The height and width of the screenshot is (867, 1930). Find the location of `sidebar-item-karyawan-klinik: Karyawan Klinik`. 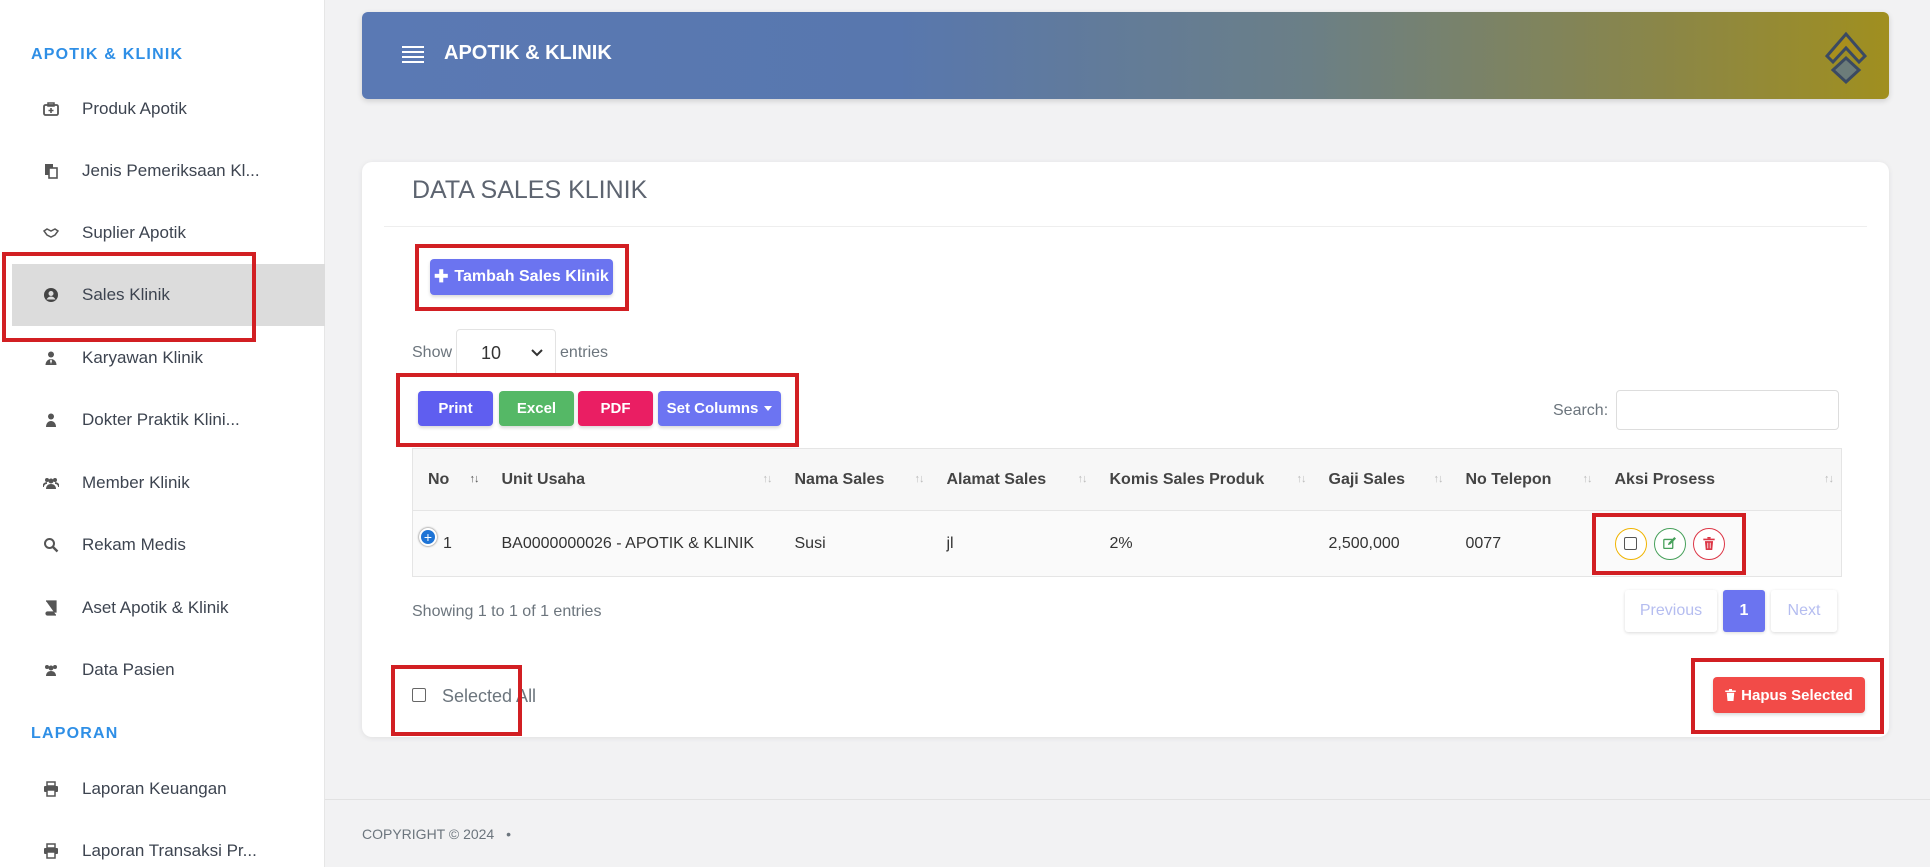

sidebar-item-karyawan-klinik: Karyawan Klinik is located at coordinates (168, 358).